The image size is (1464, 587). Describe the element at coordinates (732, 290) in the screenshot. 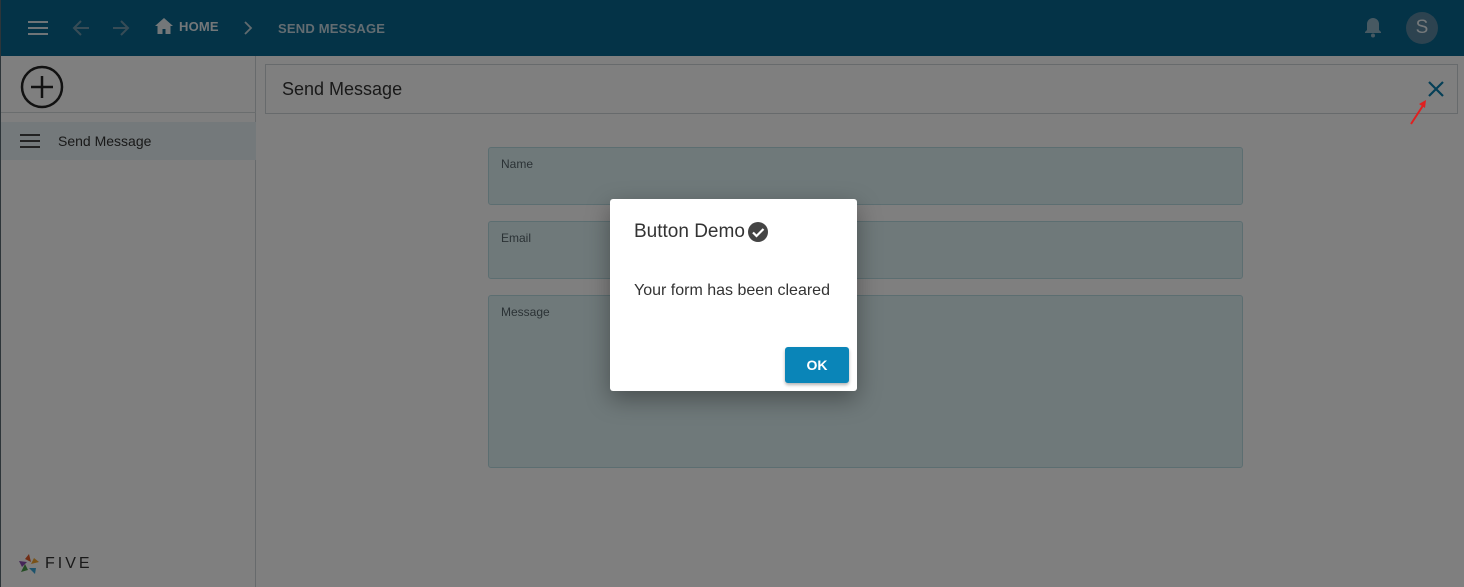

I see `dialog-message: Your form has been cleared` at that location.